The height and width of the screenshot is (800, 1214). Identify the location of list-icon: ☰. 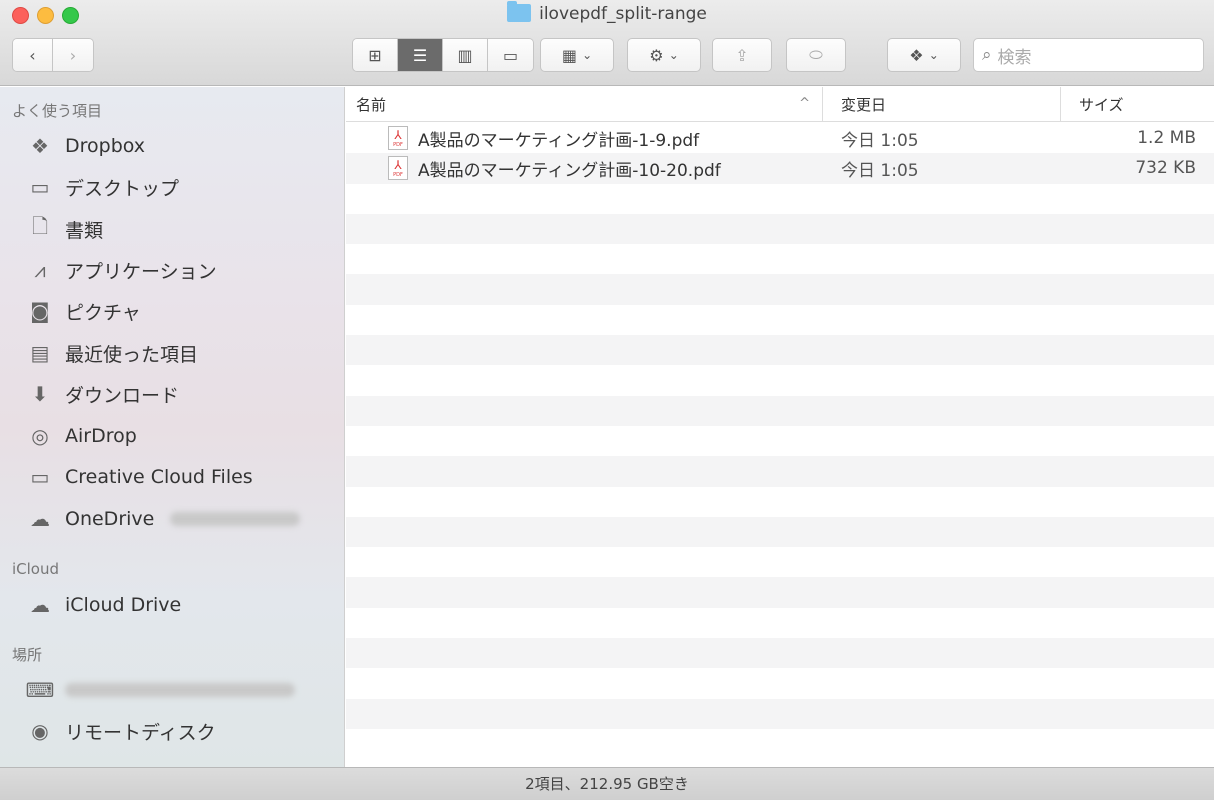
(420, 55).